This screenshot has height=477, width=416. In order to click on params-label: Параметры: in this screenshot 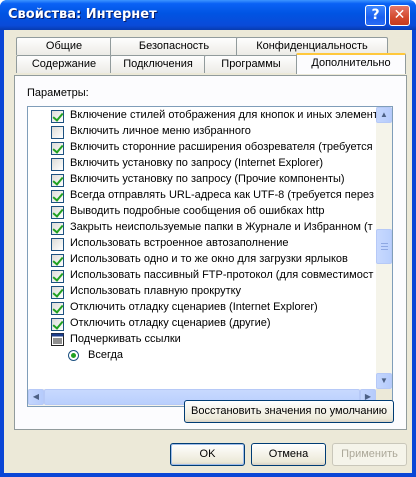, I will do `click(58, 93)`.